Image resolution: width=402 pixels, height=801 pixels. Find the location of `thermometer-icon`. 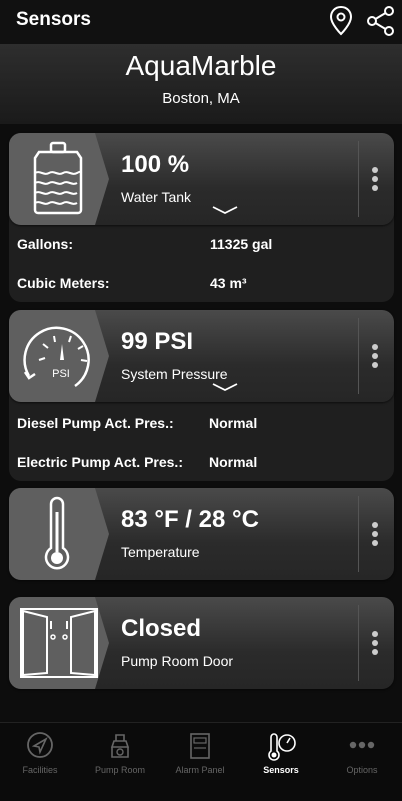

thermometer-icon is located at coordinates (57, 533).